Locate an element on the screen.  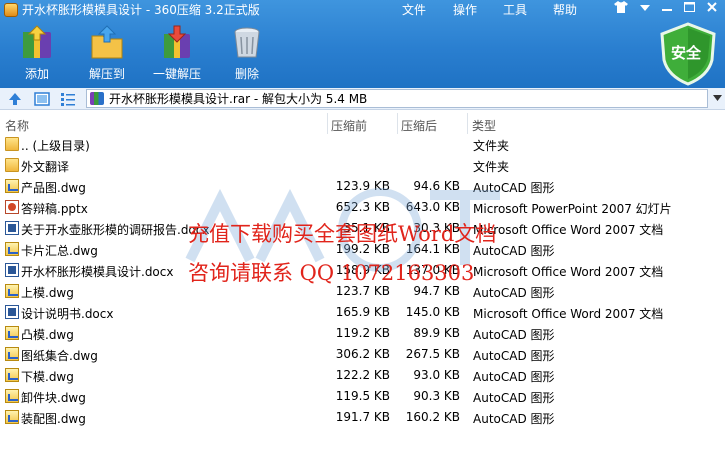
security-label: 安全 is located at coordinates (686, 53).